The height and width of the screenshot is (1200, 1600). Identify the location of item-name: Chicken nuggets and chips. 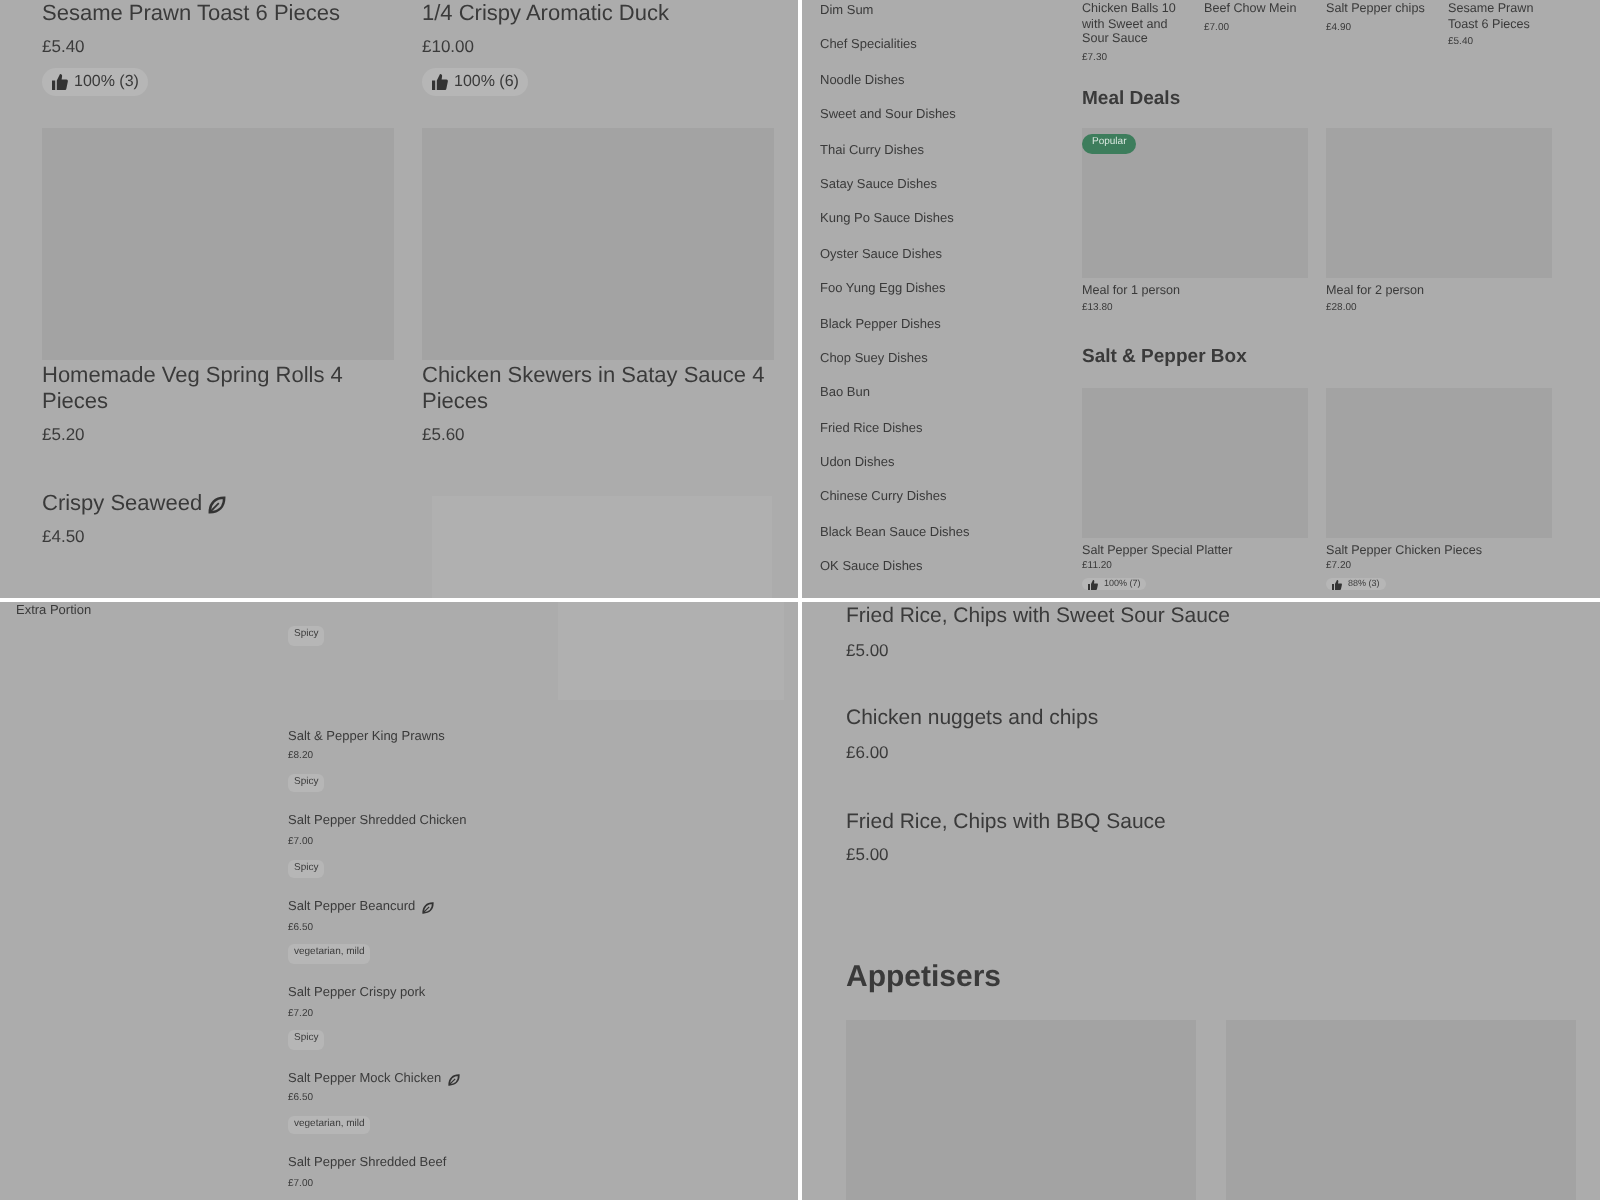
(973, 719).